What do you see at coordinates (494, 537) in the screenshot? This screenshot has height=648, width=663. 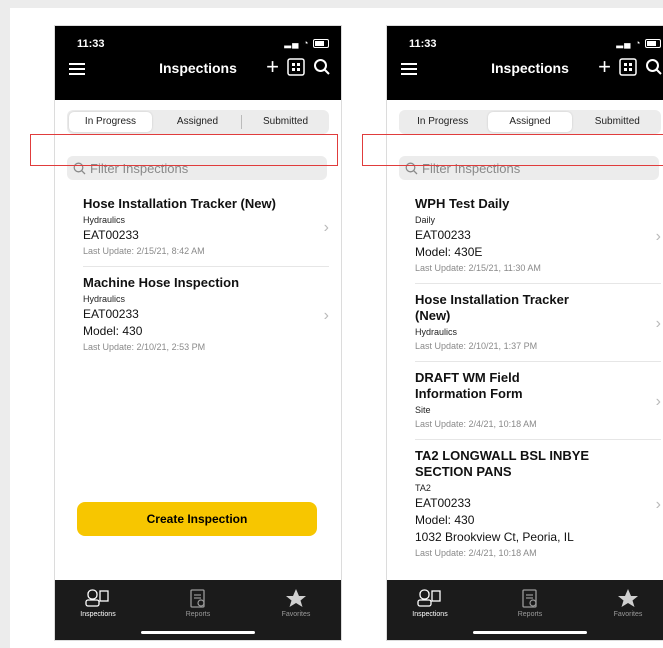 I see `item-address: 1032 Brookview Ct, Peoria, IL` at bounding box center [494, 537].